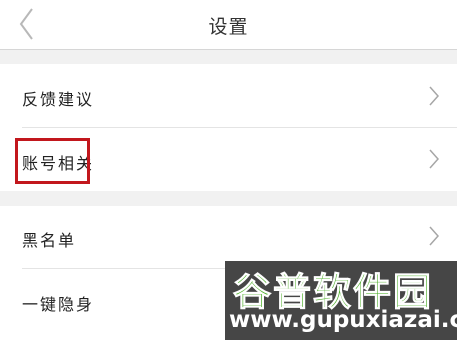  Describe the element at coordinates (58, 99) in the screenshot. I see `settings-row-label: 反馈建议` at that location.